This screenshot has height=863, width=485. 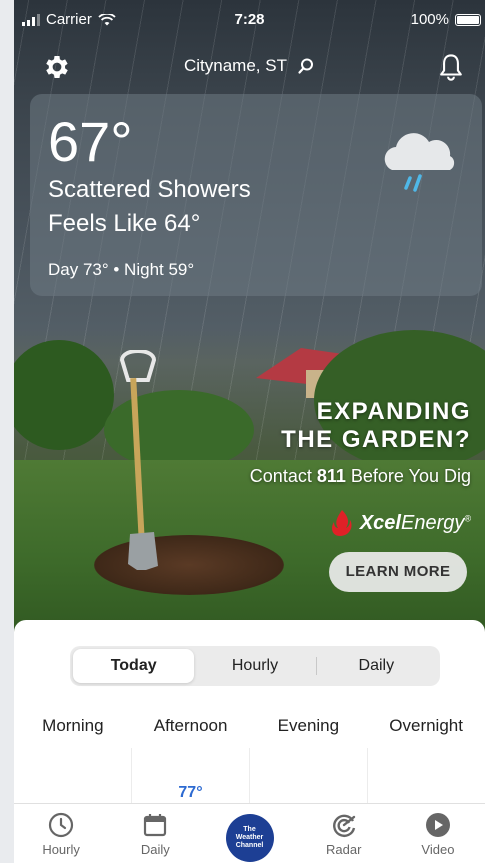 I want to click on search-icon, so click(x=305, y=66).